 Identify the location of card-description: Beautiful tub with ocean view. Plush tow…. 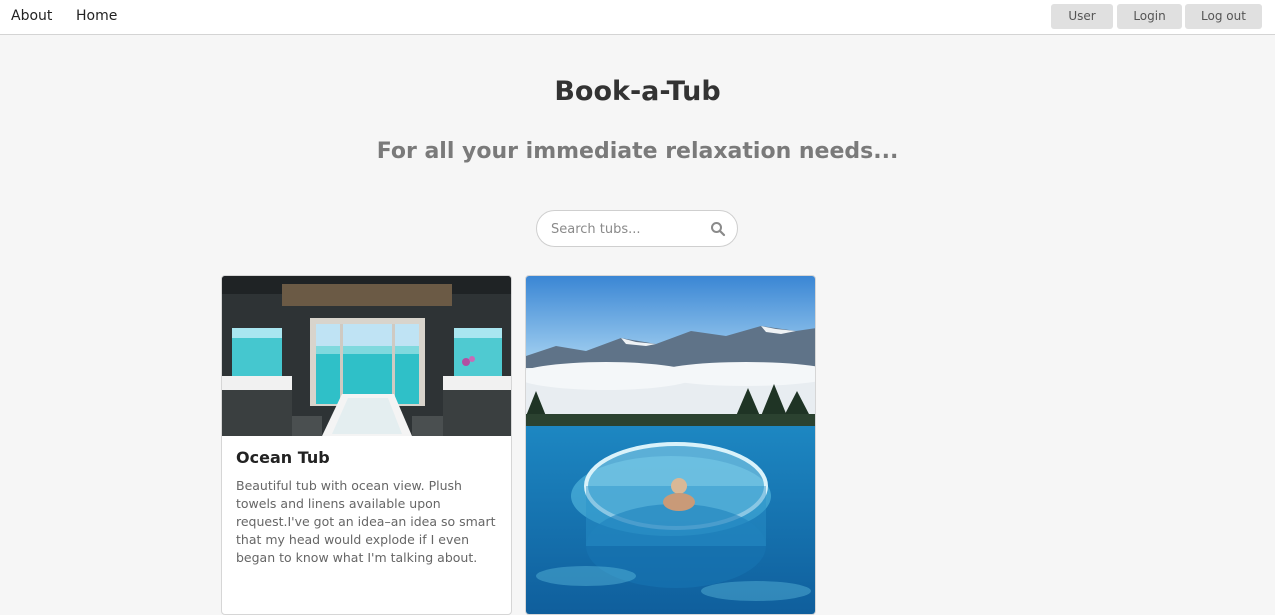
(366, 521).